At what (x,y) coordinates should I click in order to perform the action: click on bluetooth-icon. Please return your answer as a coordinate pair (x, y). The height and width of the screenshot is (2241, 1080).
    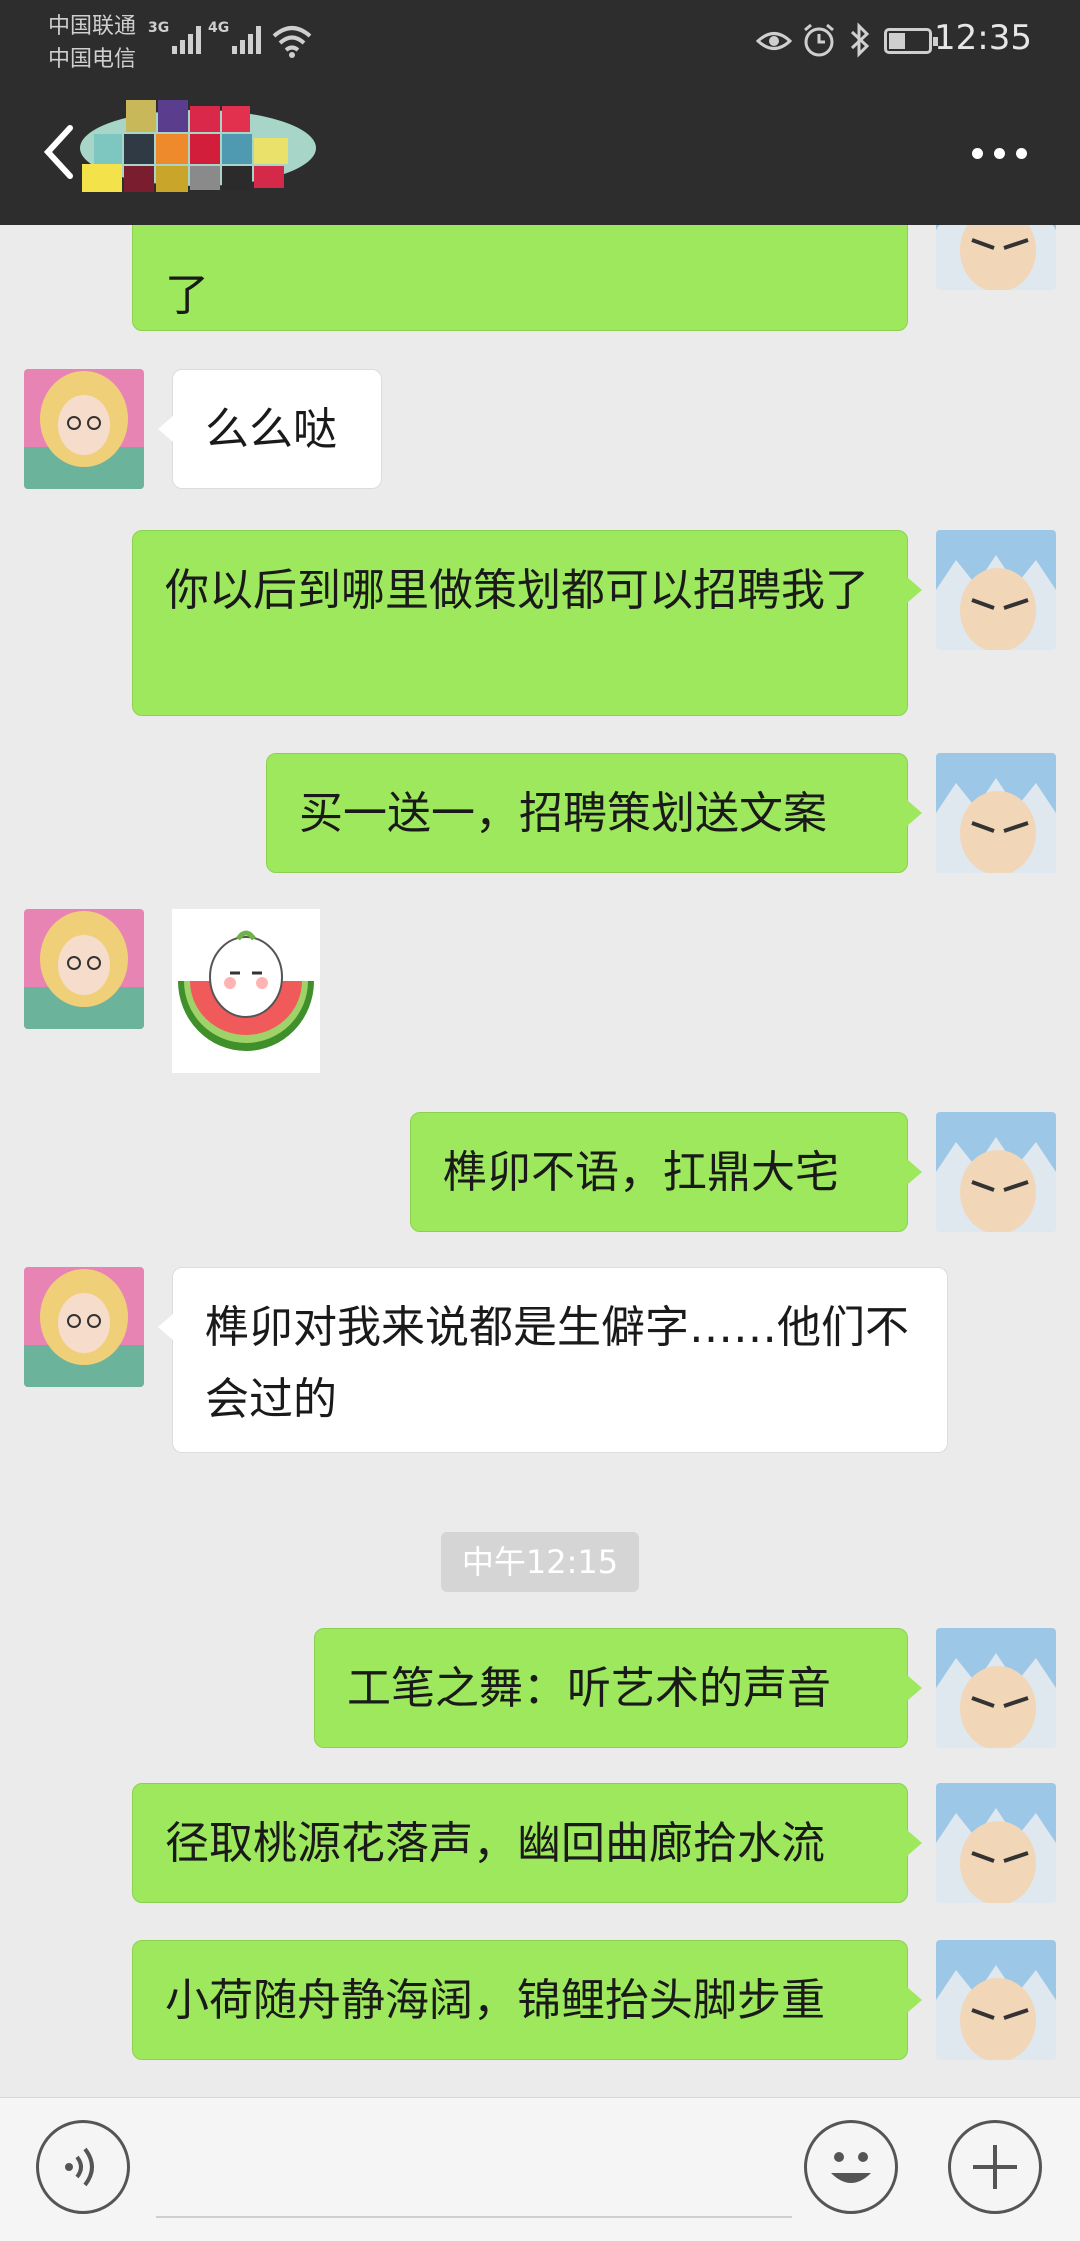
    Looking at the image, I should click on (860, 40).